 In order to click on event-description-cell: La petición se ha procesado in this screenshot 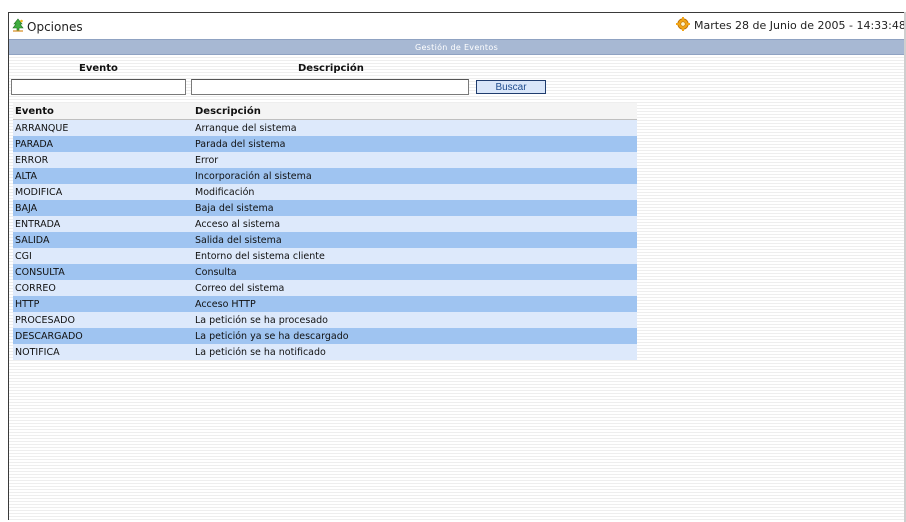, I will do `click(415, 320)`.